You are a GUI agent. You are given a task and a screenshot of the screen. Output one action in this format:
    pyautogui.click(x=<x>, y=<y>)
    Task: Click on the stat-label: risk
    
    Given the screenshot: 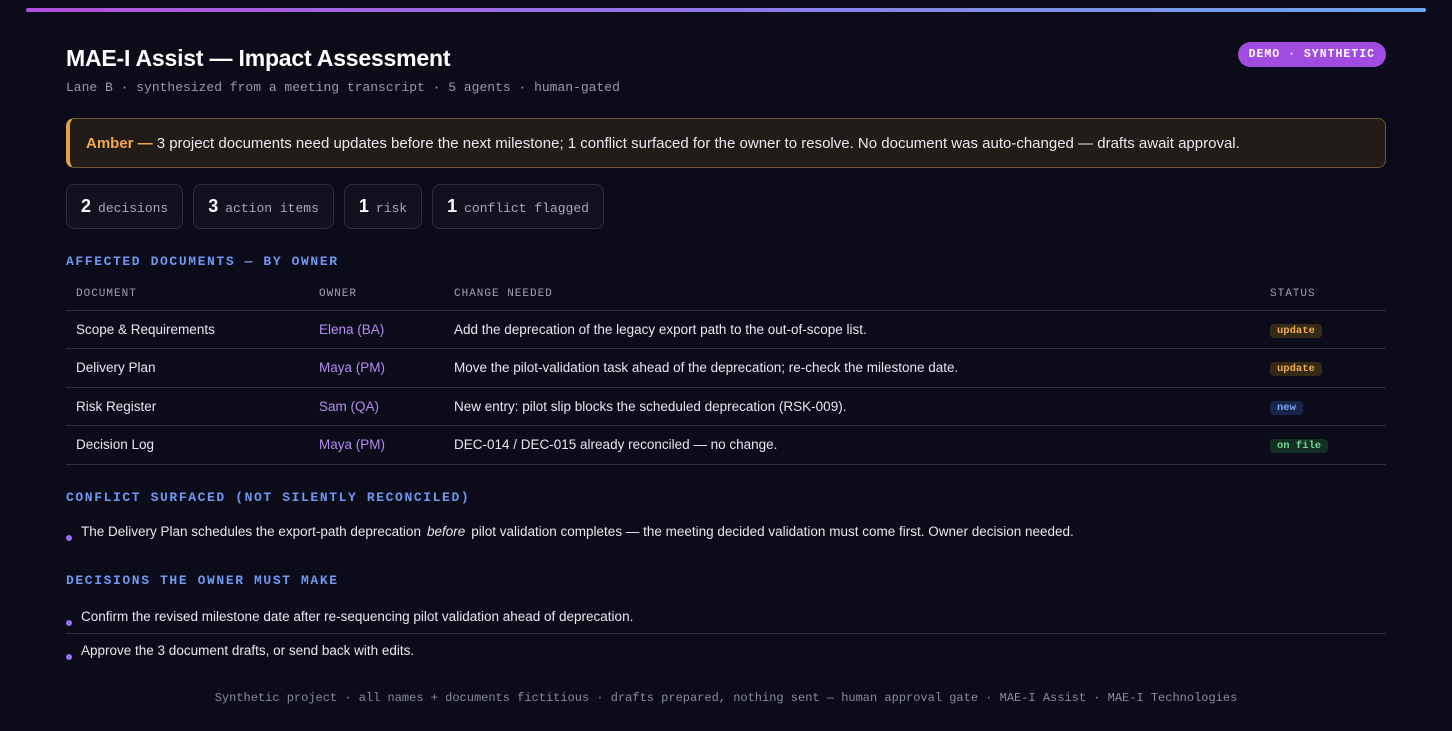 What is the action you would take?
    pyautogui.click(x=391, y=208)
    